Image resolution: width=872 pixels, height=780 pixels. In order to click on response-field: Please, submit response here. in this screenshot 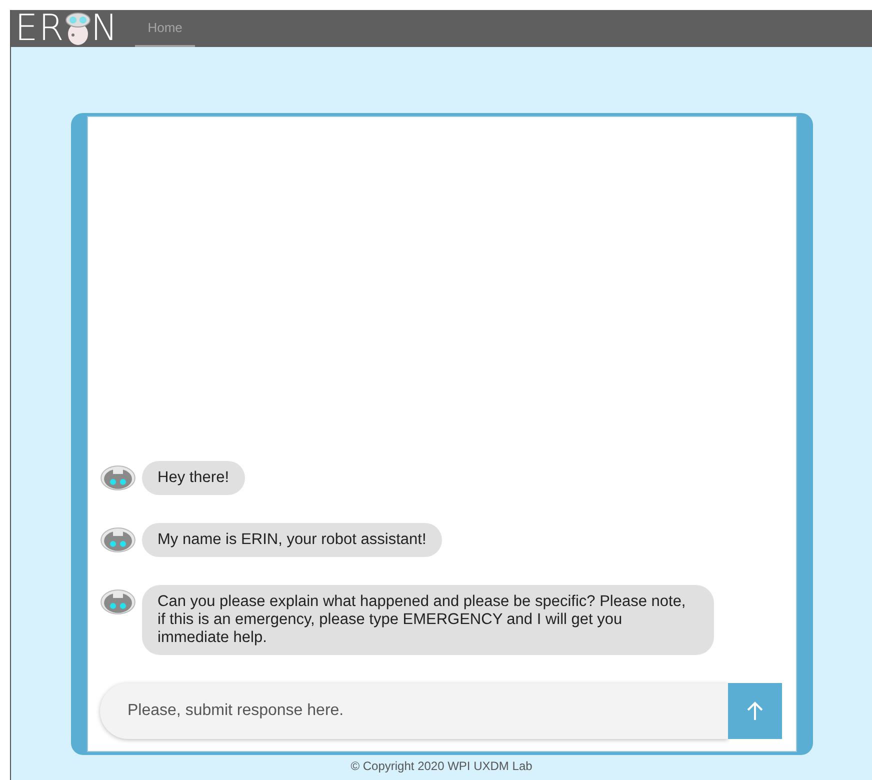, I will do `click(414, 711)`.